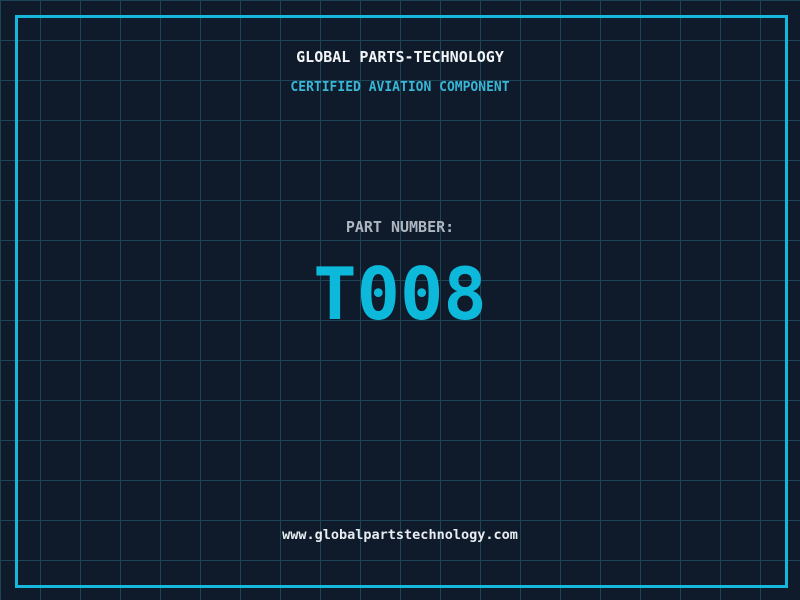 The width and height of the screenshot is (800, 600). Describe the element at coordinates (400, 294) in the screenshot. I see `part-number-value: T008` at that location.